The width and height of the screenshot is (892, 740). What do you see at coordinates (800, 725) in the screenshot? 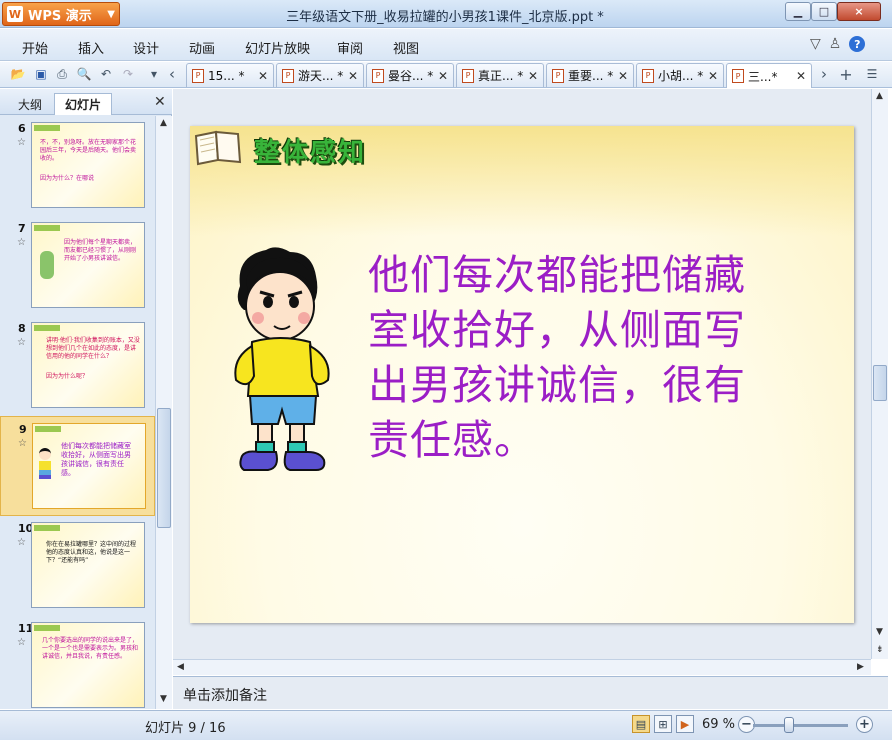
I see `zoom-slider` at bounding box center [800, 725].